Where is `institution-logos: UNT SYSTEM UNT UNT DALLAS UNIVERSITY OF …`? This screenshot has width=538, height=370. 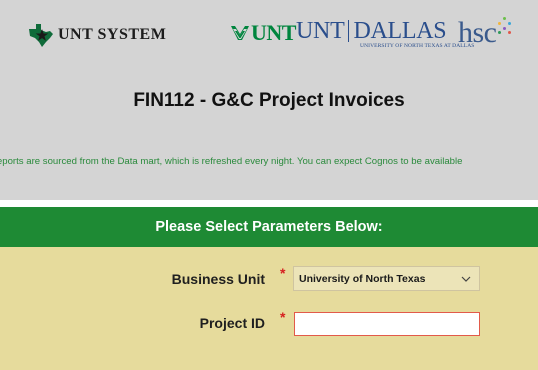 institution-logos: UNT SYSTEM UNT UNT DALLAS UNIVERSITY OF … is located at coordinates (269, 41).